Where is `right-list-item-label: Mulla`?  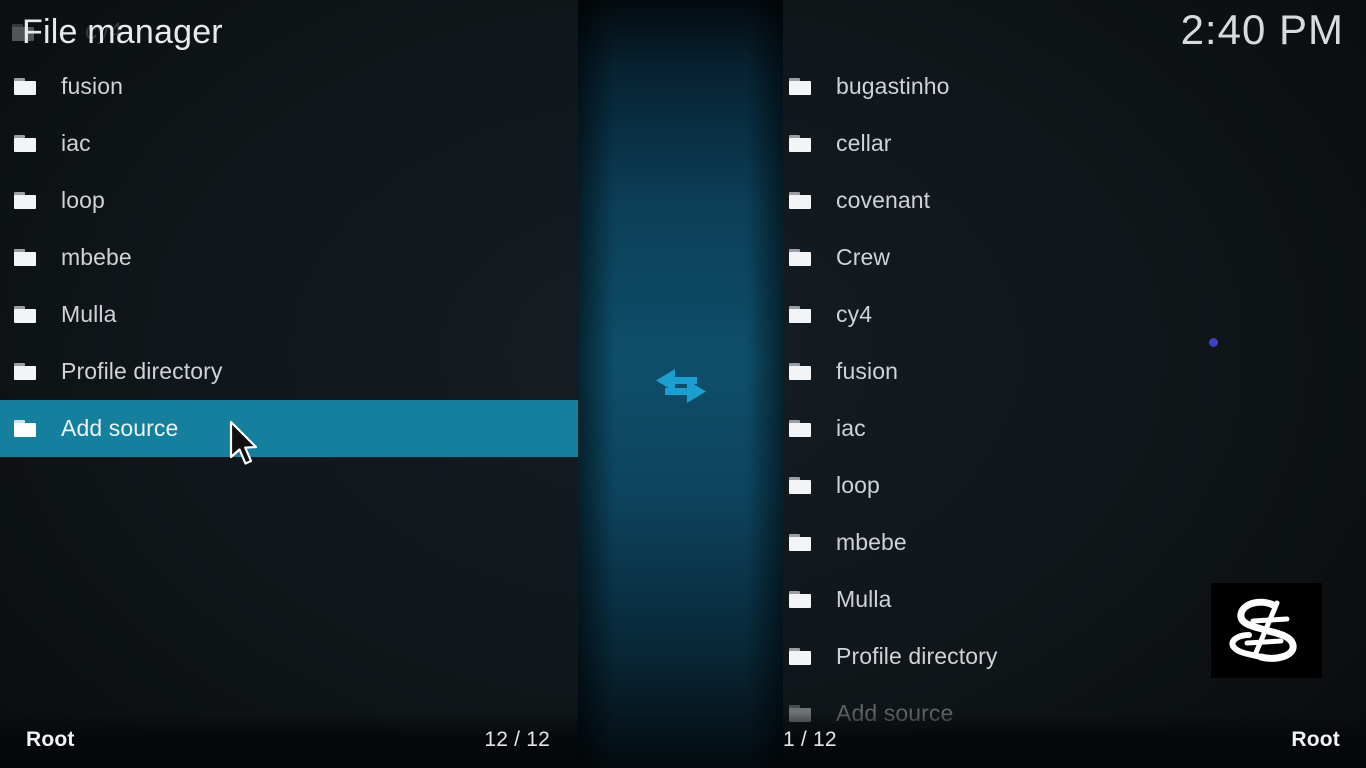 right-list-item-label: Mulla is located at coordinates (864, 599).